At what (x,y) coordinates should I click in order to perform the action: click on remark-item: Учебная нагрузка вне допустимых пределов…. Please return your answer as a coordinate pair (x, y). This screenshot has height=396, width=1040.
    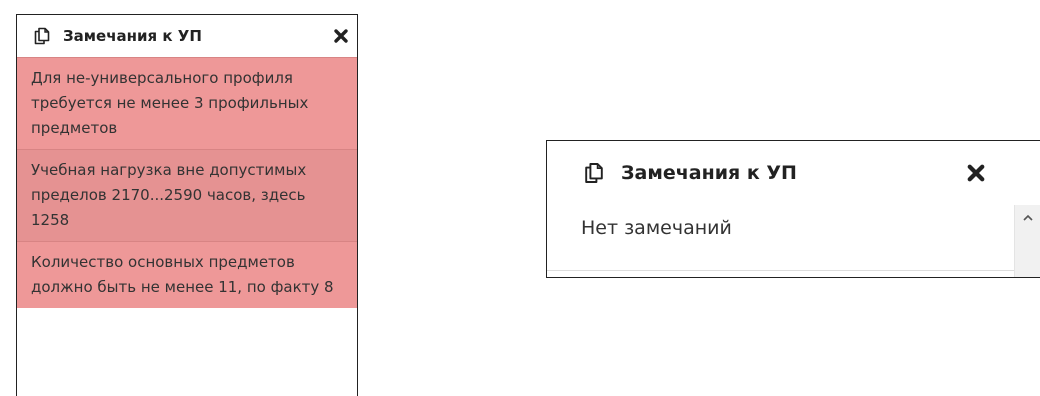
    Looking at the image, I should click on (187, 195).